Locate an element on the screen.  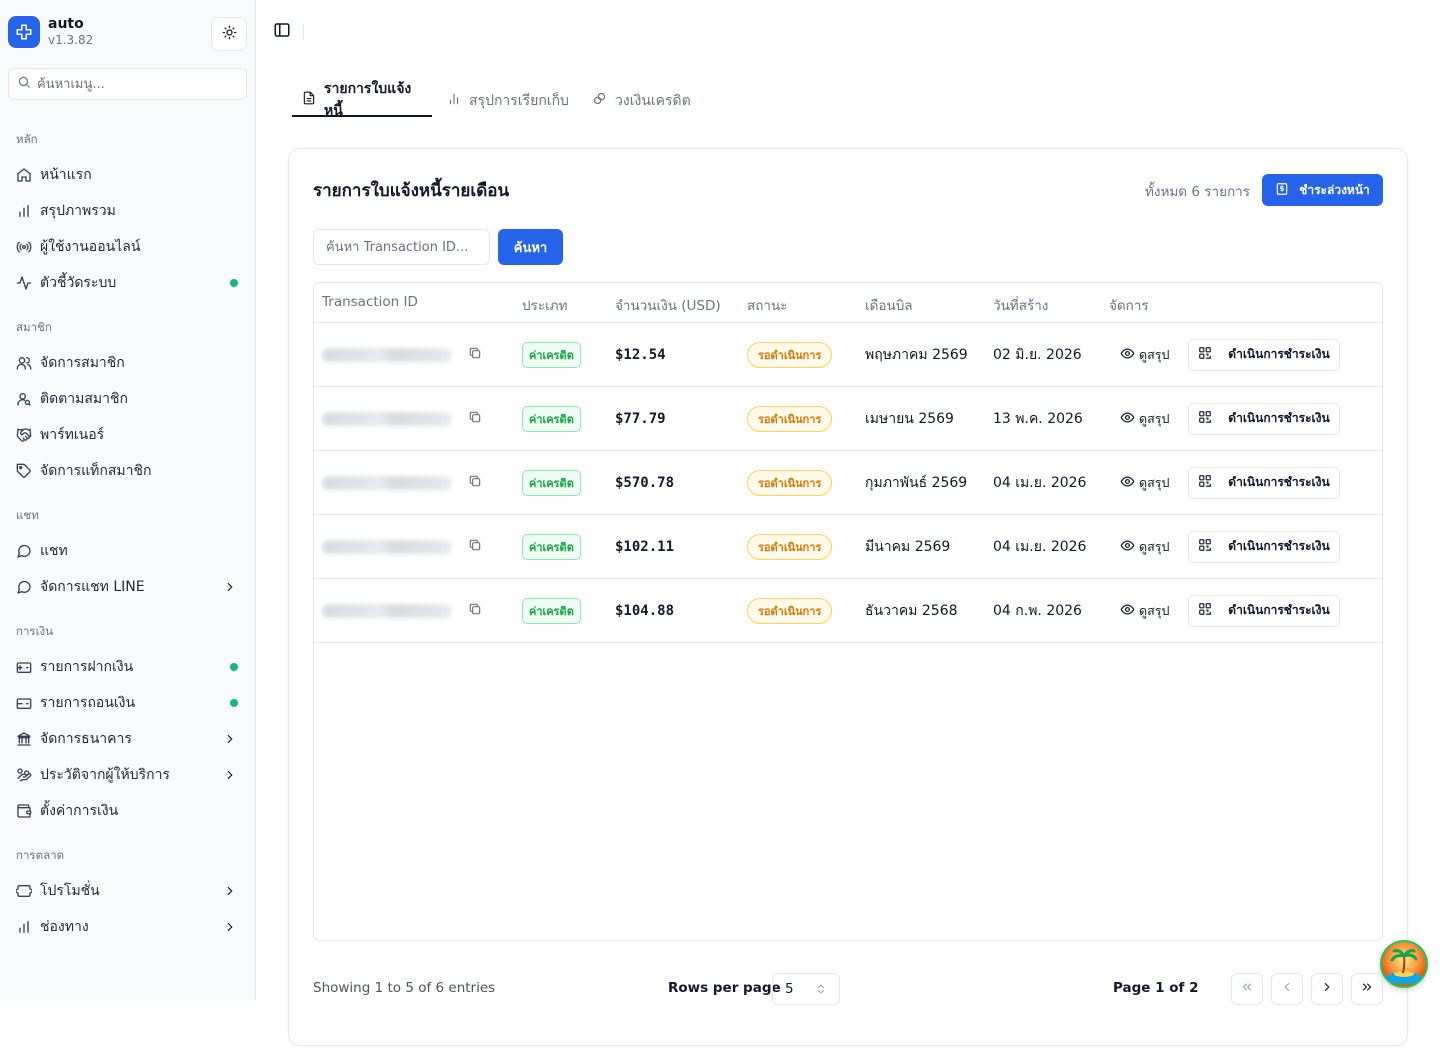
wallet-deposit-icon is located at coordinates (24, 667).